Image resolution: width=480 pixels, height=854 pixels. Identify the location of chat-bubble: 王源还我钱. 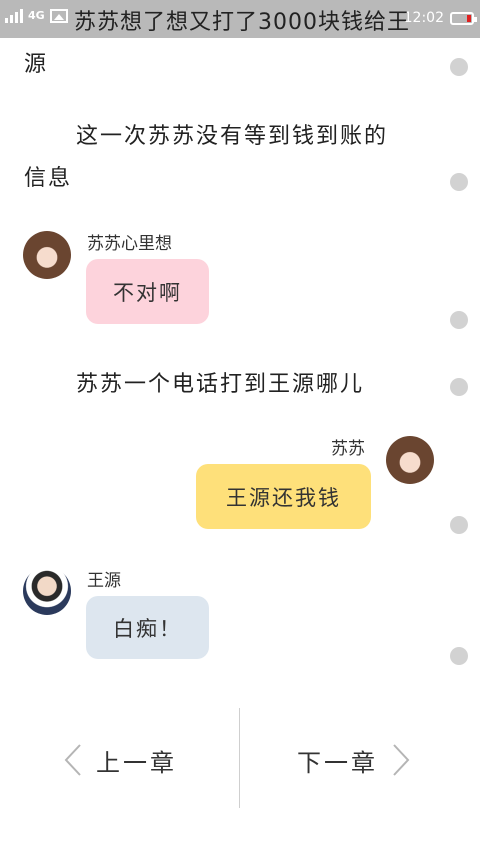
(283, 496).